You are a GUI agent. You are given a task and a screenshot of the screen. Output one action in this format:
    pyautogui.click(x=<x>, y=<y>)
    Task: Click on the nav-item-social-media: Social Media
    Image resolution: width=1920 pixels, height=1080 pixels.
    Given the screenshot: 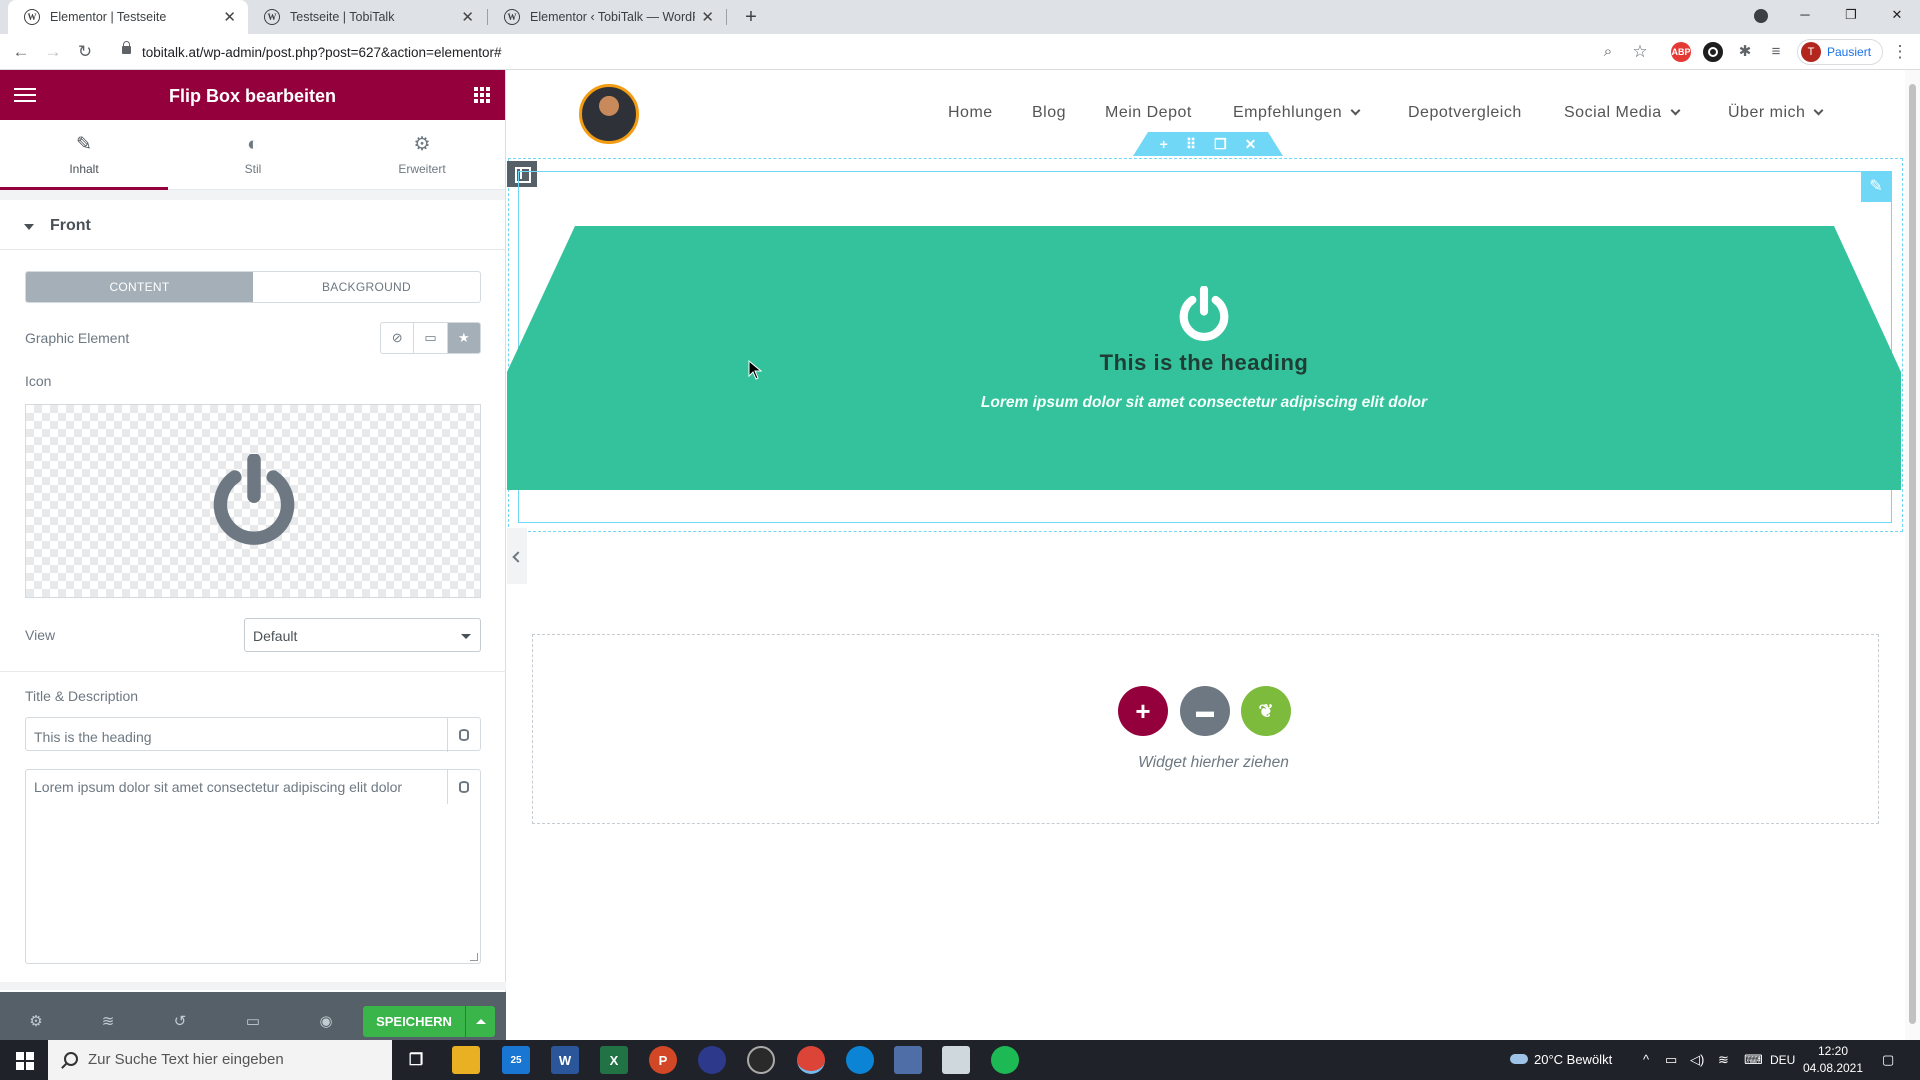 What is the action you would take?
    pyautogui.click(x=1622, y=113)
    